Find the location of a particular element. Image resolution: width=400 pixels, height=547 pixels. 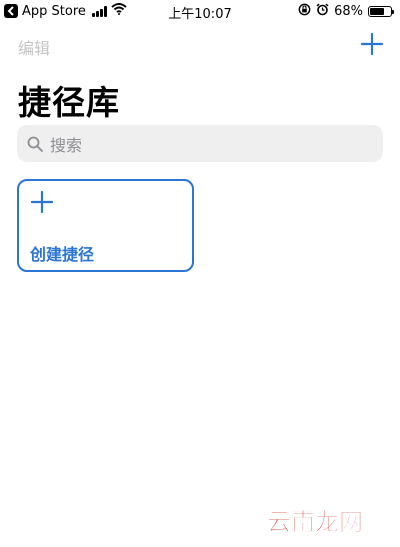

battery-icon is located at coordinates (381, 11).